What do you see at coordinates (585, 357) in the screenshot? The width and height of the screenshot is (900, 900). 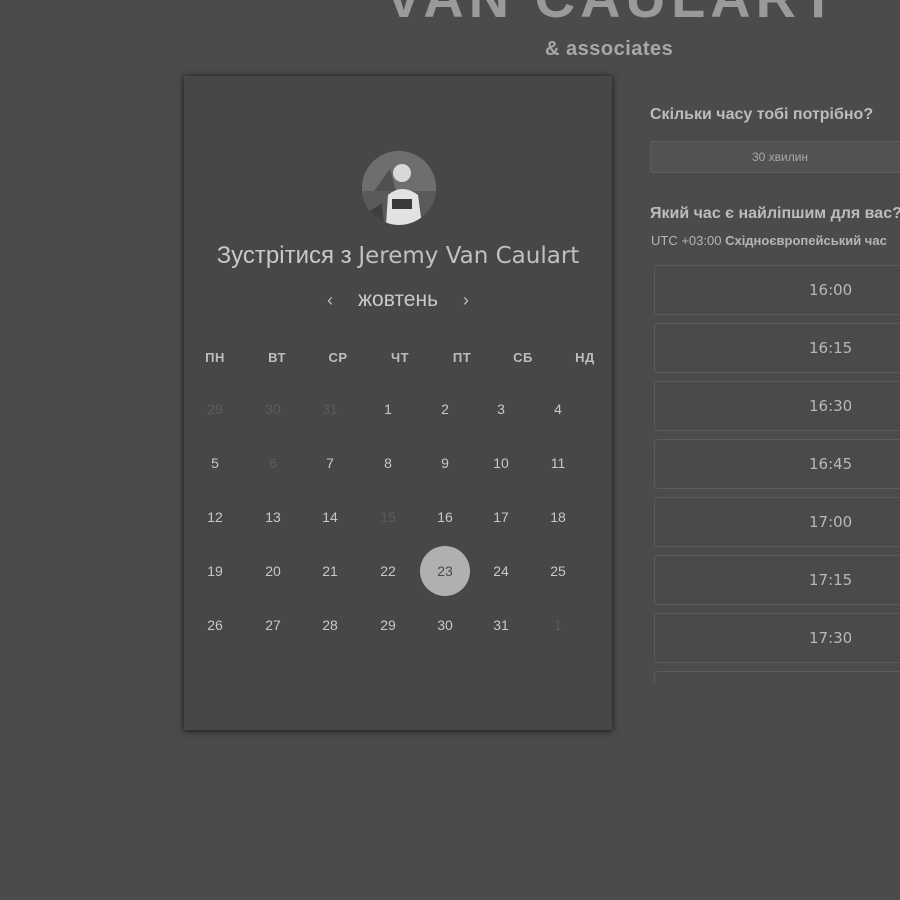 I see `weekday-label: НД` at bounding box center [585, 357].